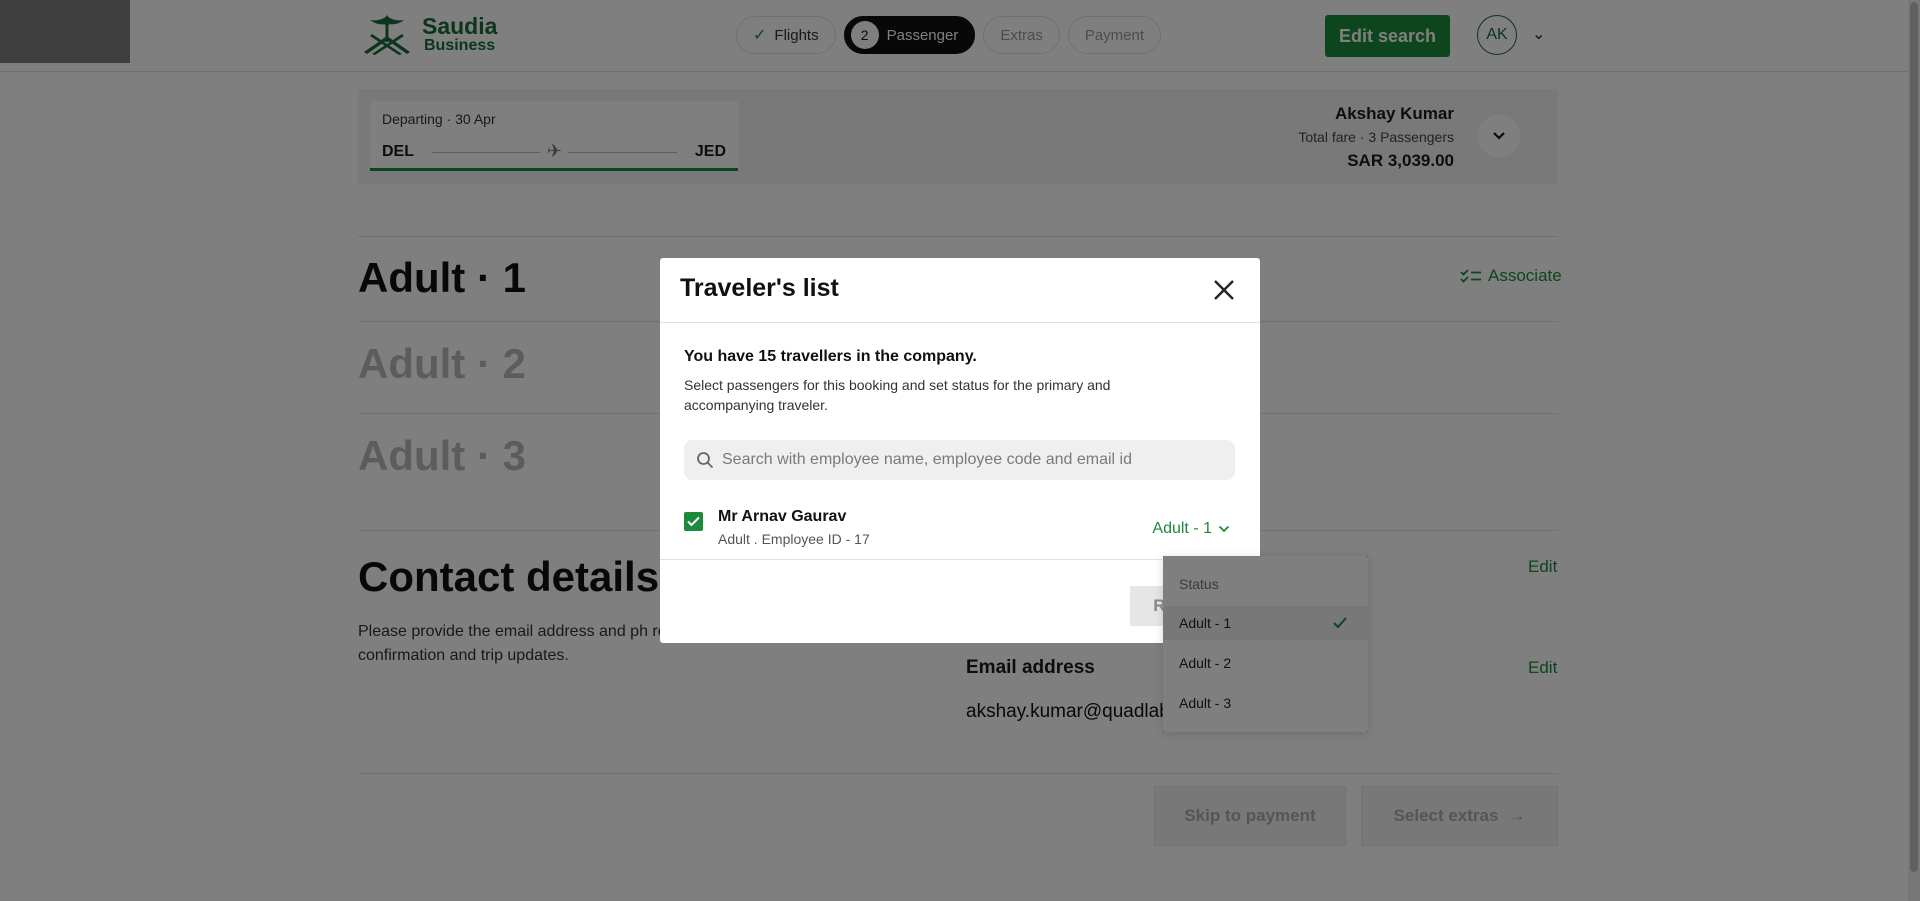 This screenshot has width=1920, height=901. I want to click on status-dropdown: Status Adult - 1 Adult - 2 Adult - 3, so click(1265, 644).